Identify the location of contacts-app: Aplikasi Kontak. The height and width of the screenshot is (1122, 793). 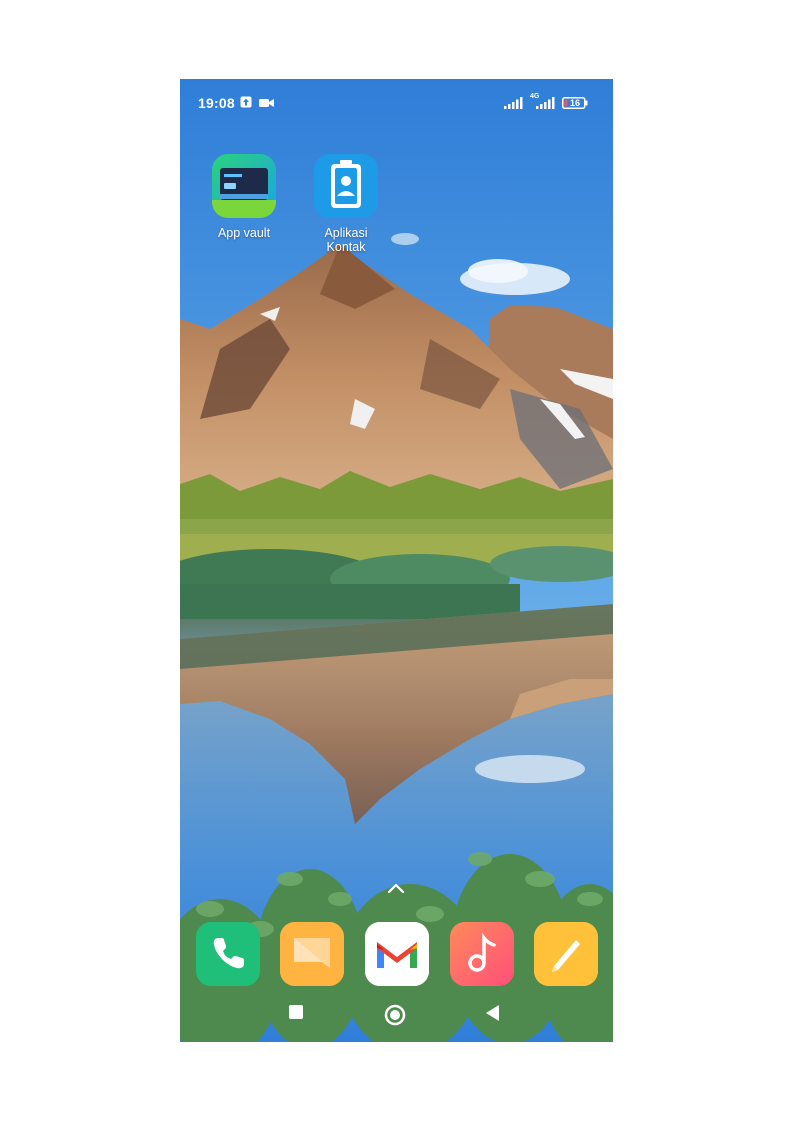
(346, 204).